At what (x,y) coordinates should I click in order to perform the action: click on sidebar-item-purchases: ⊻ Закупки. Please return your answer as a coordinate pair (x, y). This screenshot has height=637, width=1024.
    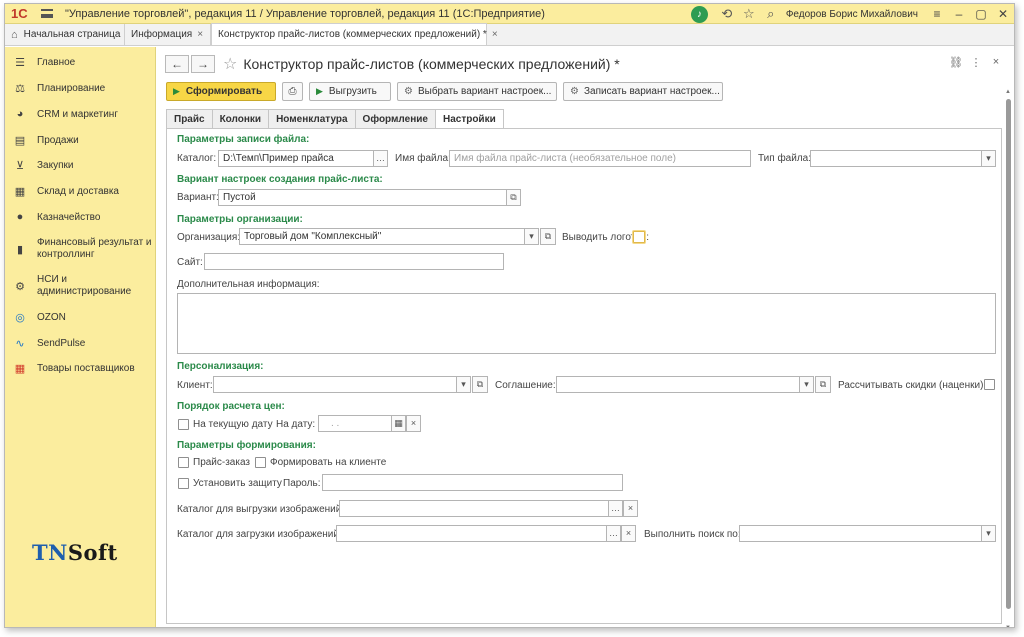
    Looking at the image, I should click on (39, 165).